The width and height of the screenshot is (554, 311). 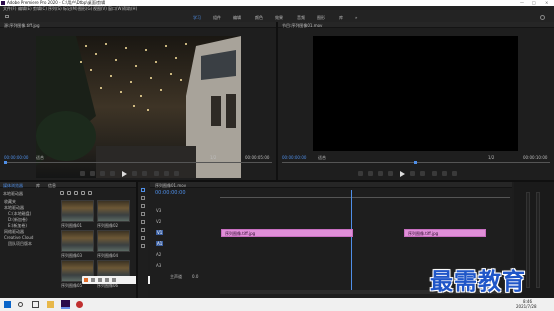 I want to click on track-label-a3: A3, so click(x=158, y=265).